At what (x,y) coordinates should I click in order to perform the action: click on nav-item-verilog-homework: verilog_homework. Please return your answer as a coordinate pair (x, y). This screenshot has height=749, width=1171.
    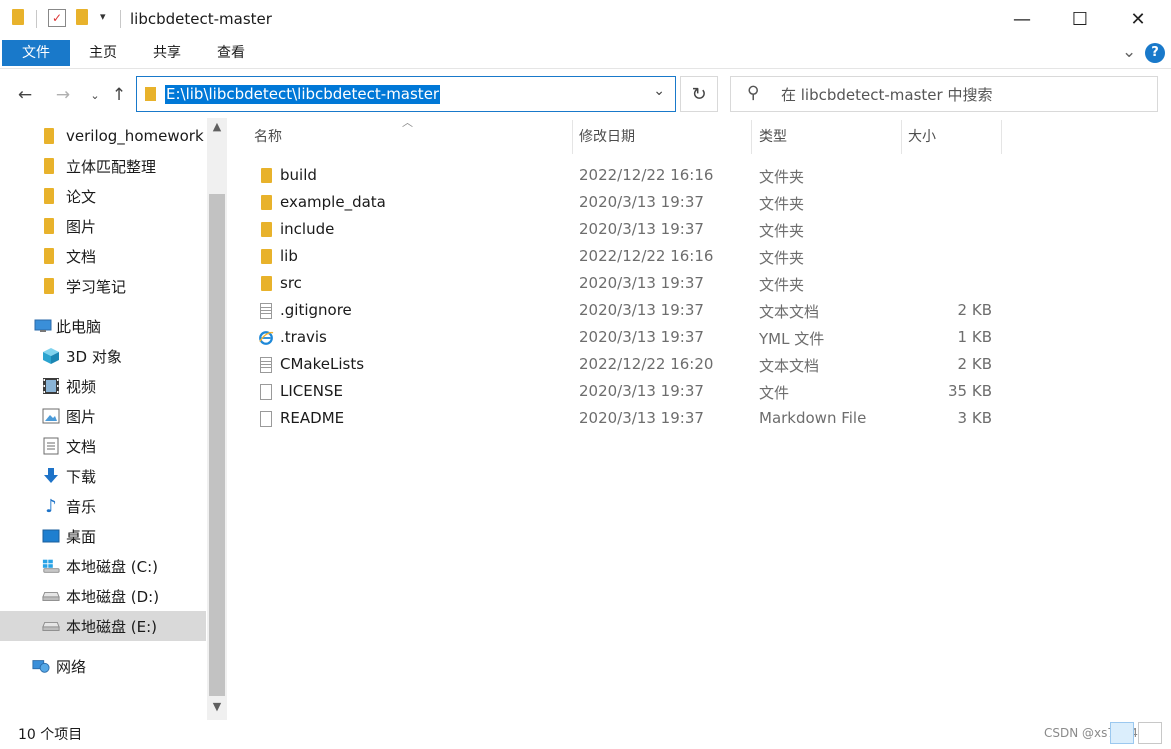
    Looking at the image, I should click on (103, 136).